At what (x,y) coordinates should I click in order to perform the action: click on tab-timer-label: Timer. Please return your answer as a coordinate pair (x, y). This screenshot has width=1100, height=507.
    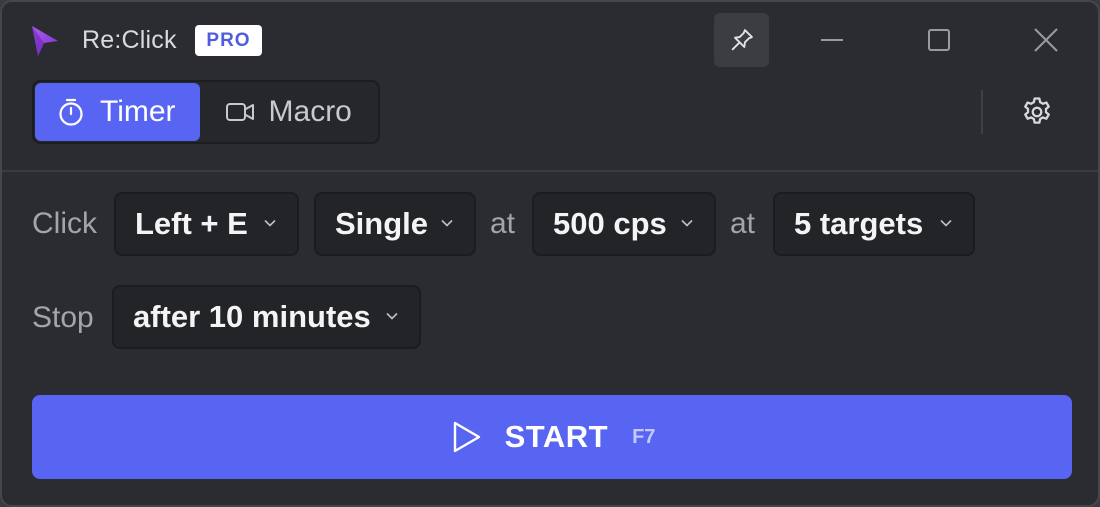
    Looking at the image, I should click on (138, 111).